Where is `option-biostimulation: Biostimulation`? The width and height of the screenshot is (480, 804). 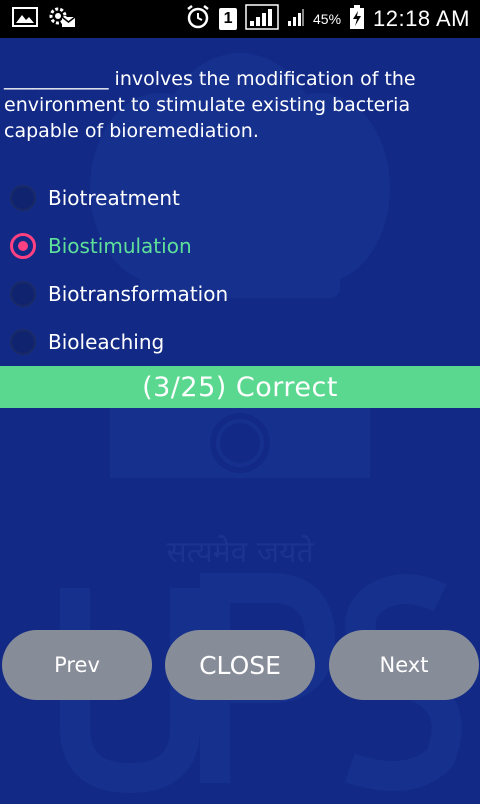 option-biostimulation: Biostimulation is located at coordinates (243, 246).